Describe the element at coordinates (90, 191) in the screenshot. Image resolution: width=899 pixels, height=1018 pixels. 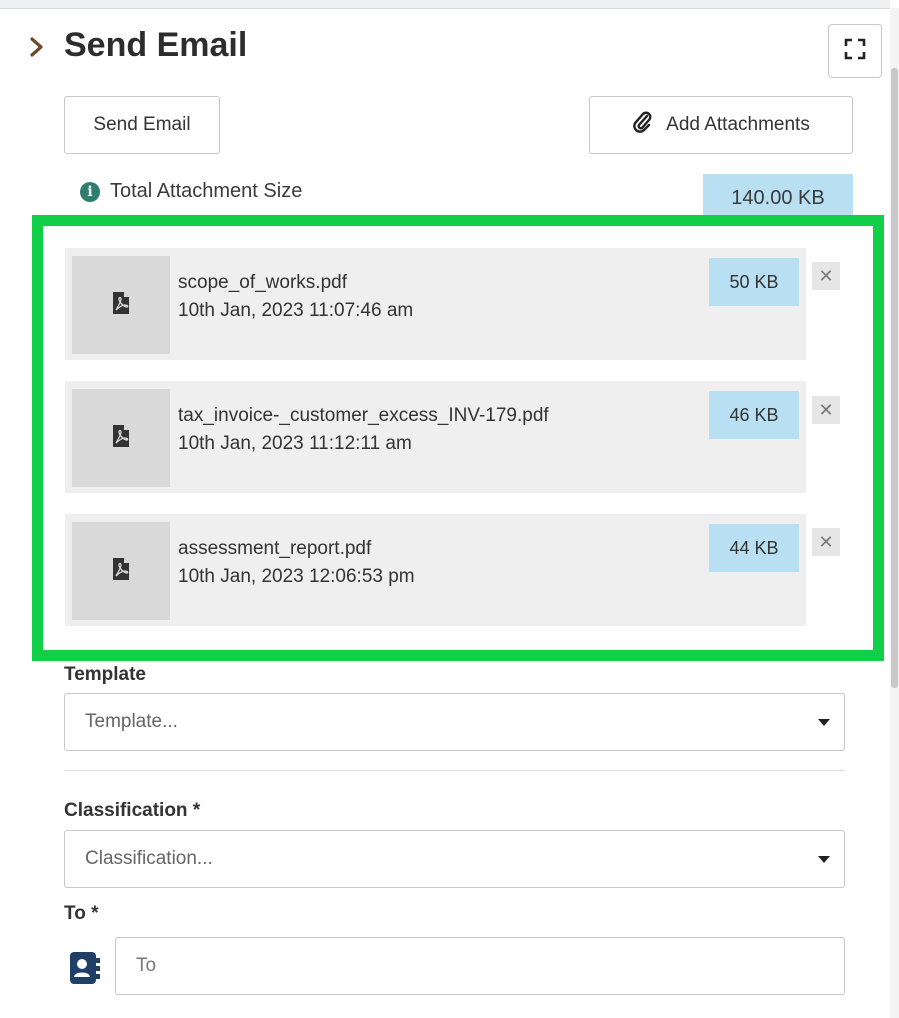
I see `info-icon: i` at that location.